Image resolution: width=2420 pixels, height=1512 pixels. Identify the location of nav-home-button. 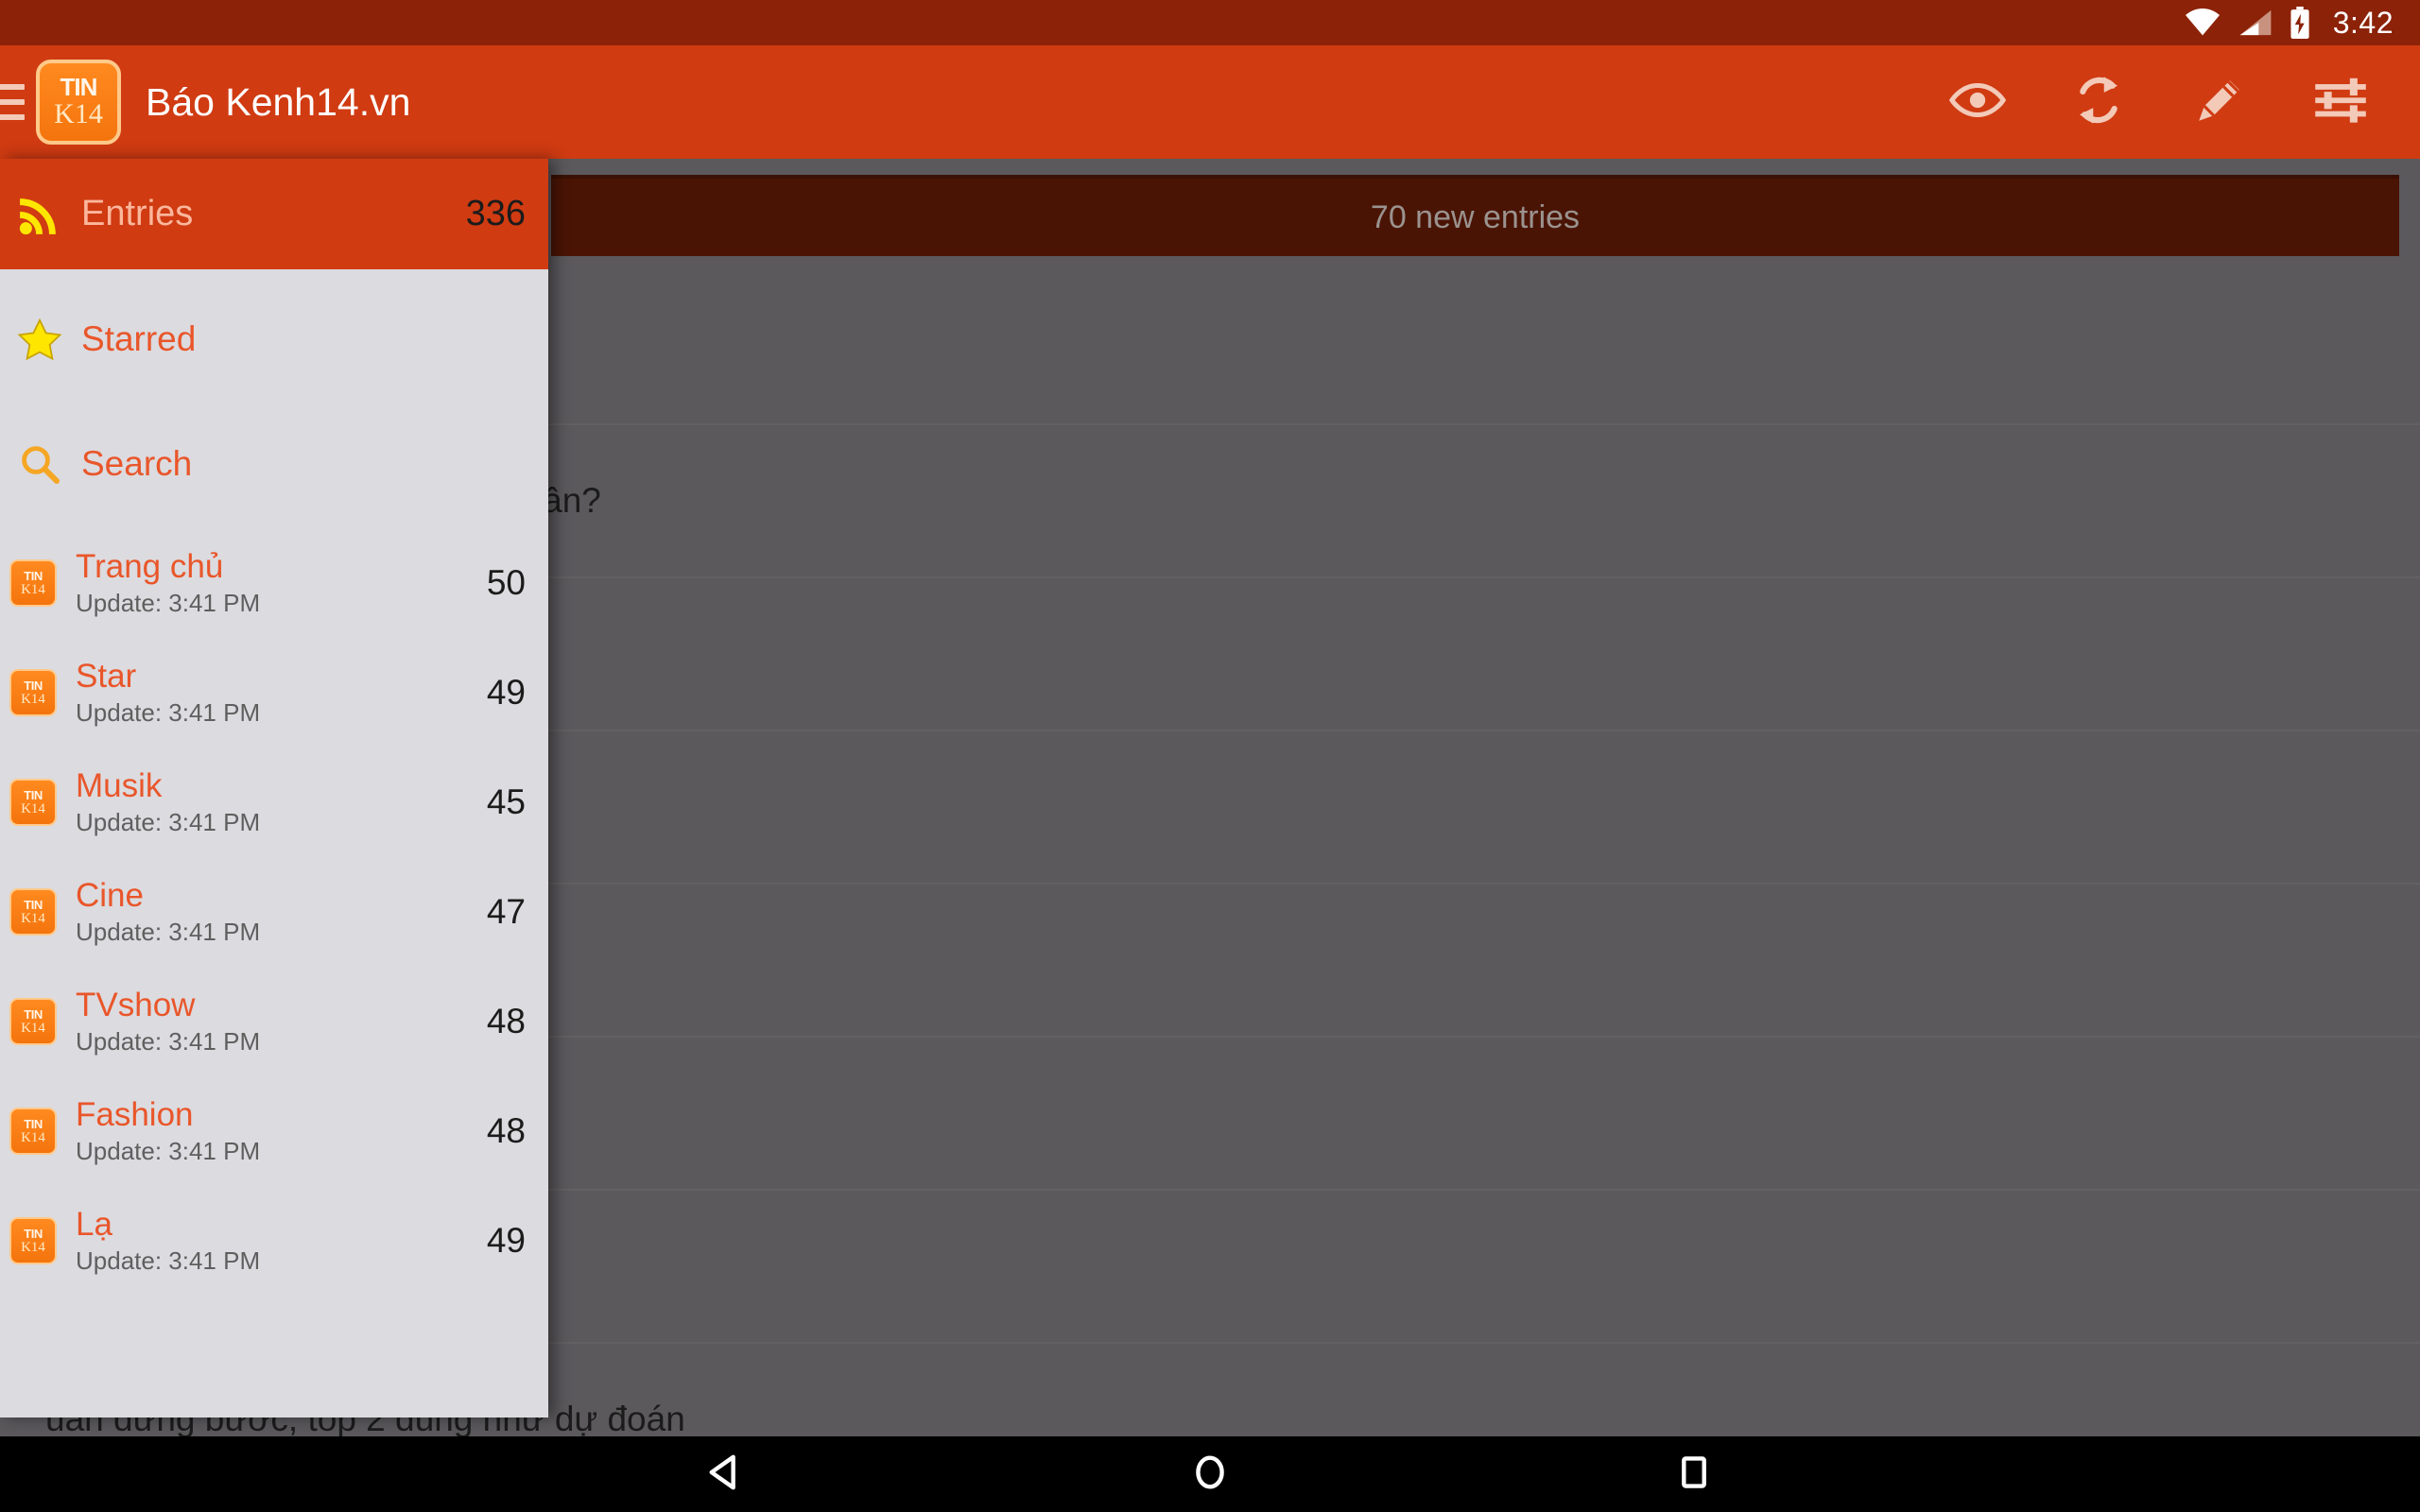
(1210, 1474).